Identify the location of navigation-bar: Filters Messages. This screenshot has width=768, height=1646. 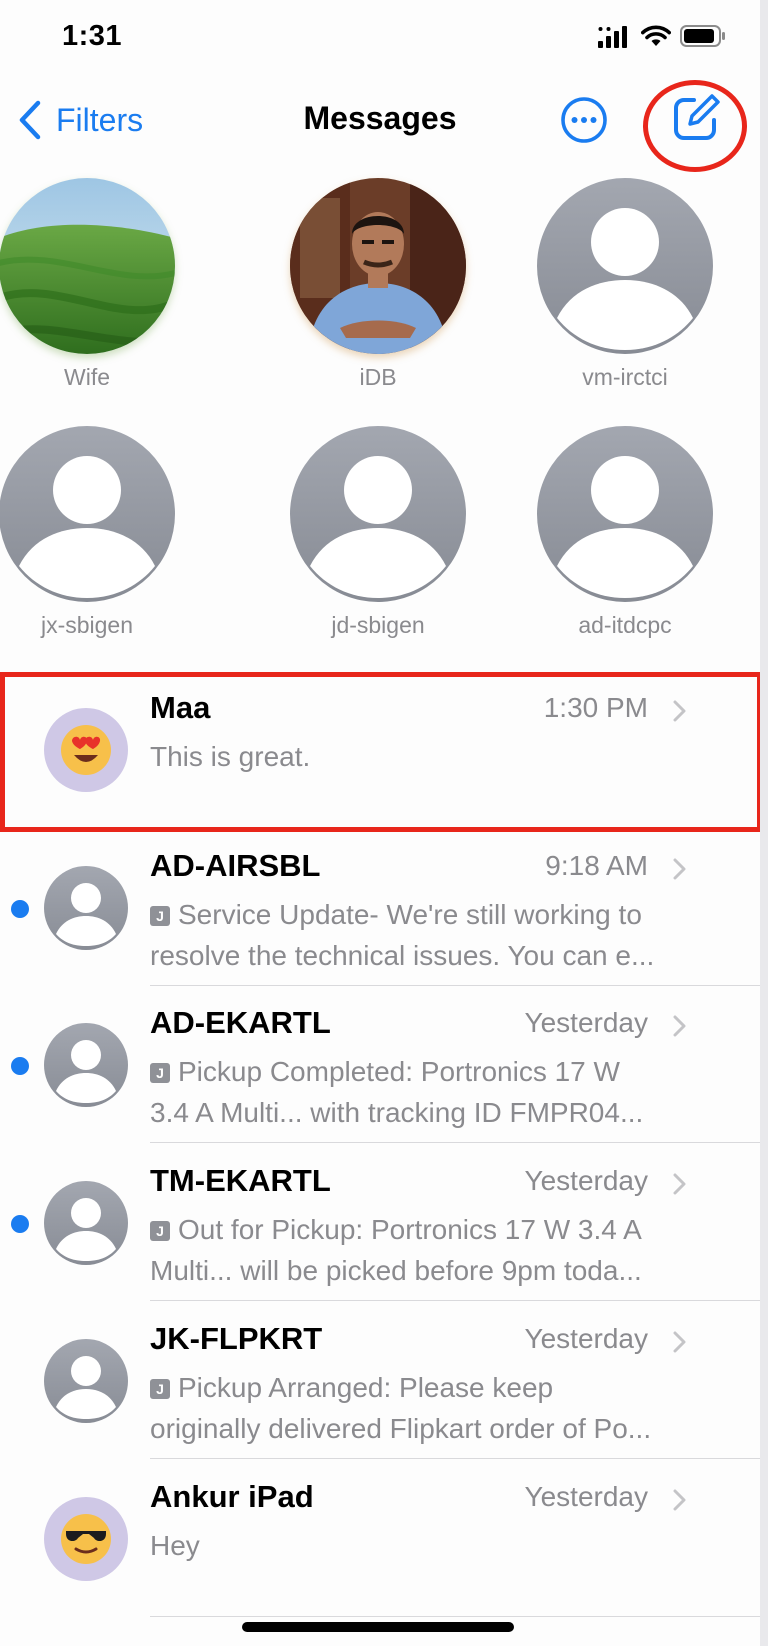
(380, 120).